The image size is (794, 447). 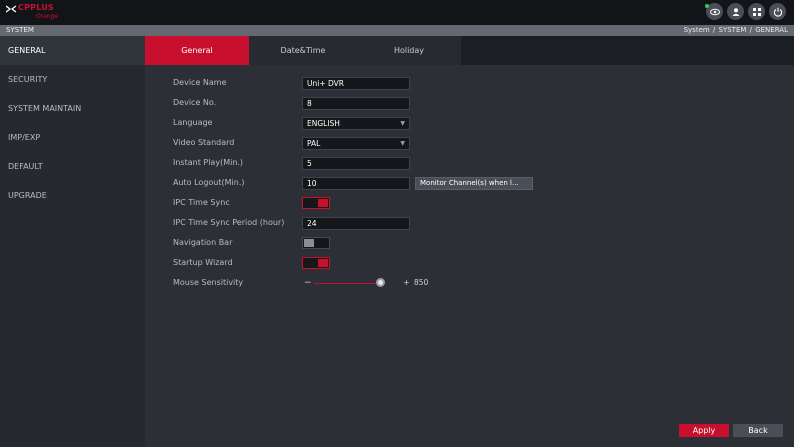 What do you see at coordinates (469, 50) in the screenshot?
I see `tab-bar: General Date&Time Holiday` at bounding box center [469, 50].